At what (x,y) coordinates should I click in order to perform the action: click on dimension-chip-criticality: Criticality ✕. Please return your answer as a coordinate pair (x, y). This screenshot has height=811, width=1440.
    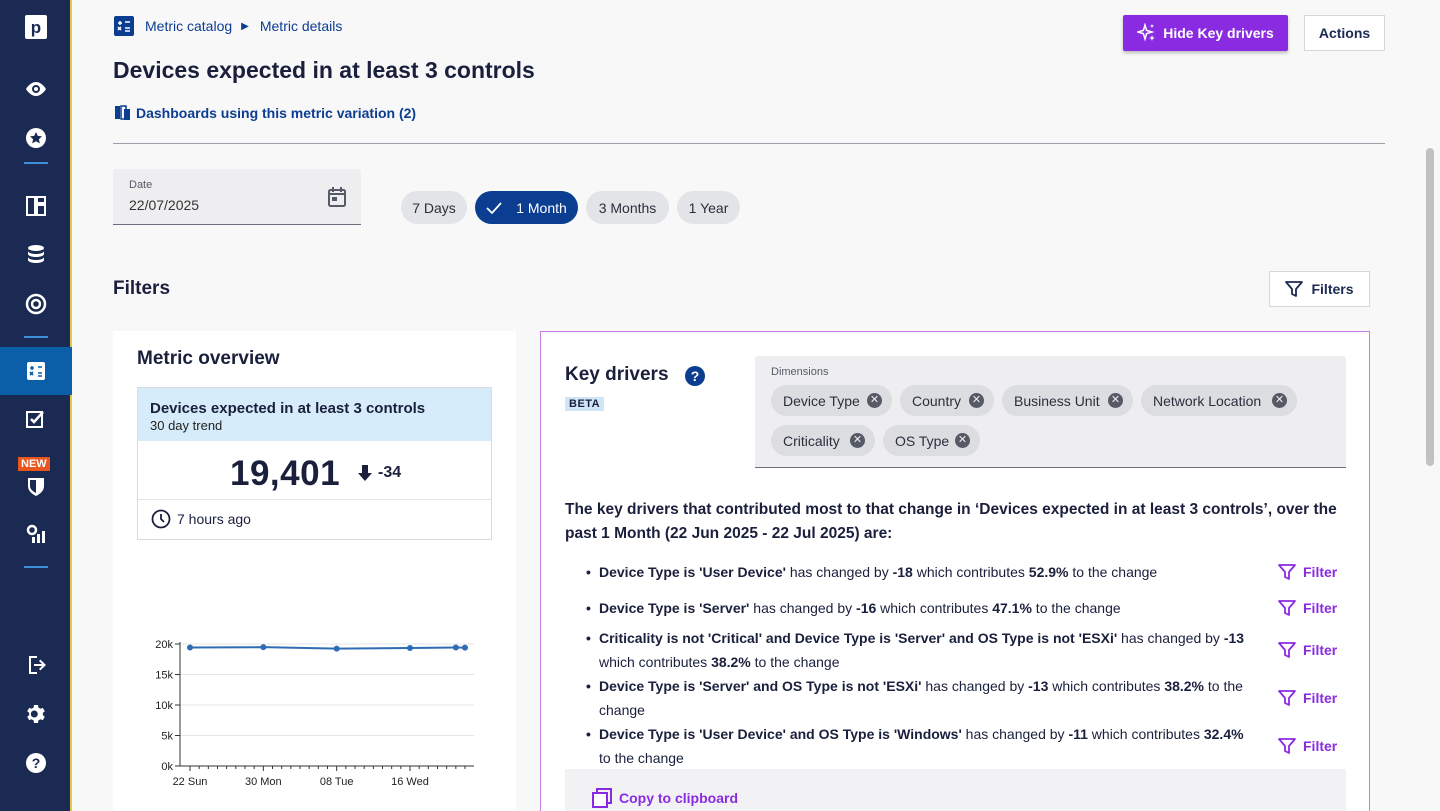
    Looking at the image, I should click on (823, 440).